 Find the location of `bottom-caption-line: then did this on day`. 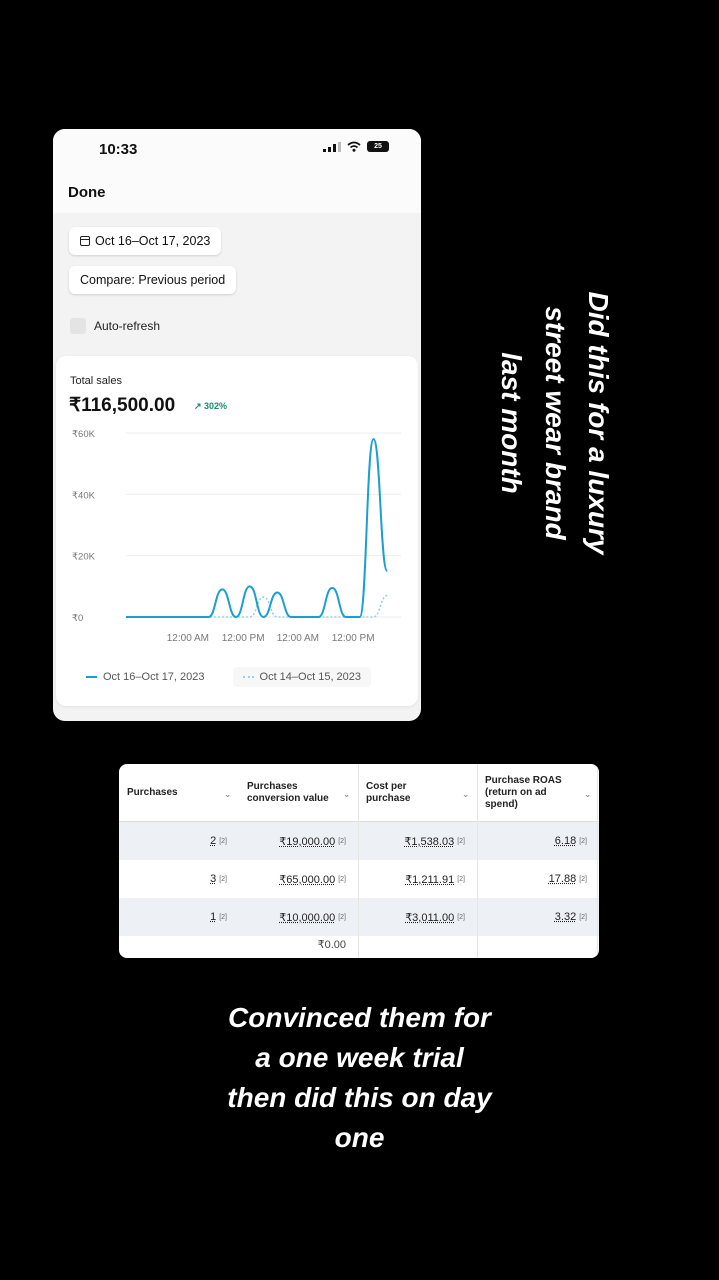

bottom-caption-line: then did this on day is located at coordinates (359, 1097).